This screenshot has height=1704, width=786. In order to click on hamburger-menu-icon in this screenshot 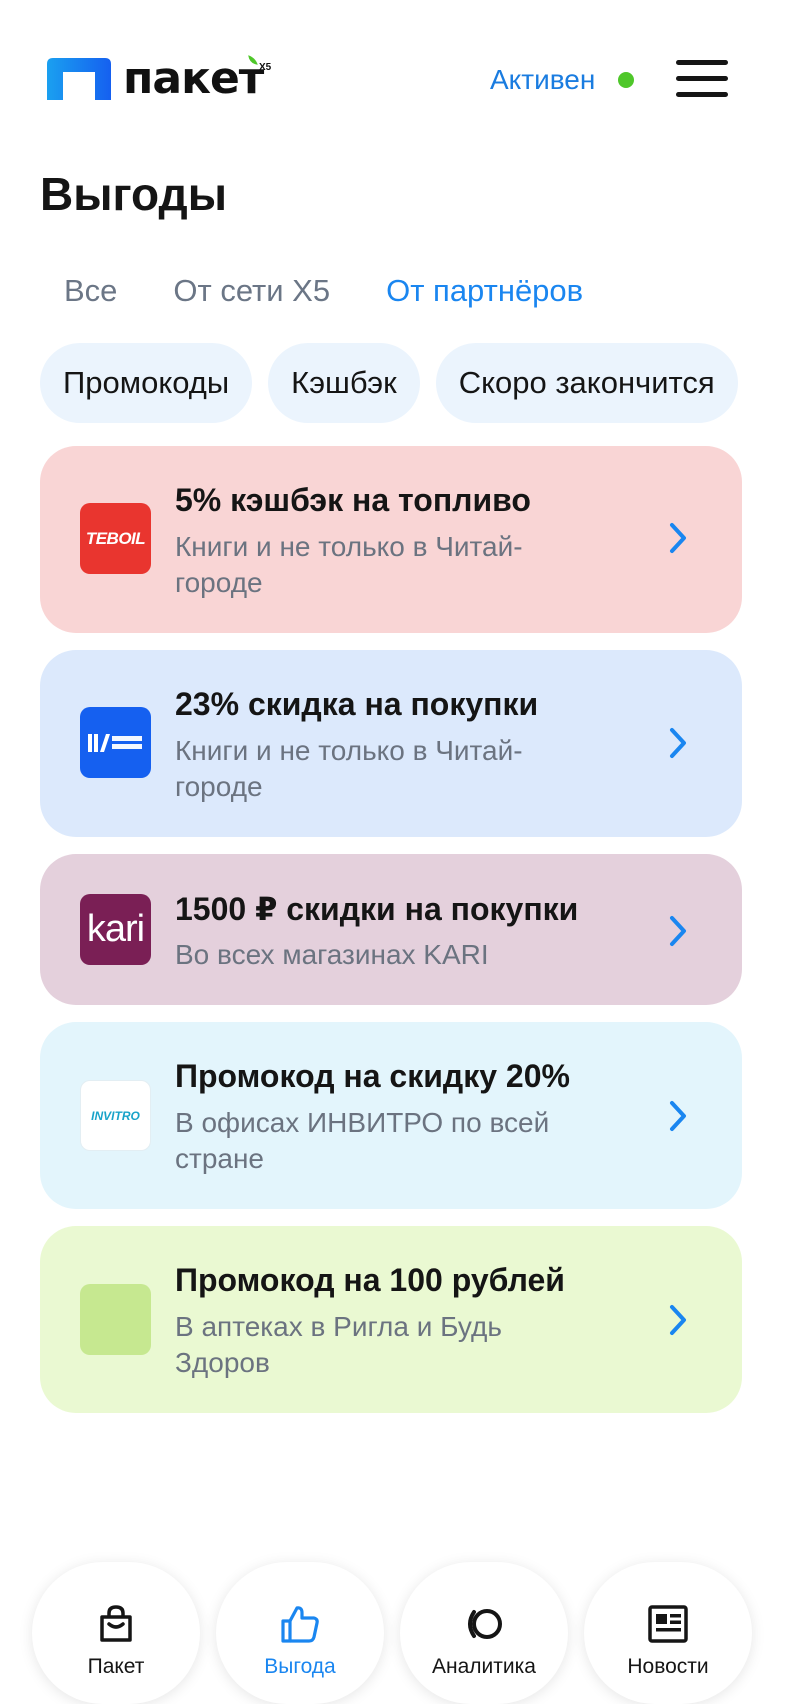, I will do `click(702, 62)`.